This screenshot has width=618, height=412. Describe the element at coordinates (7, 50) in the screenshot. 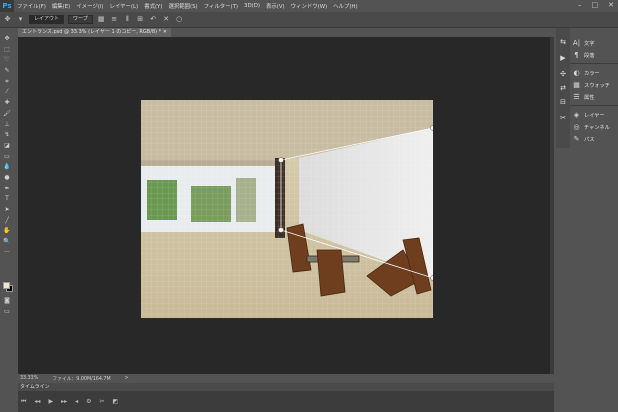

I see `marquee-tool-icon: ⬚` at that location.